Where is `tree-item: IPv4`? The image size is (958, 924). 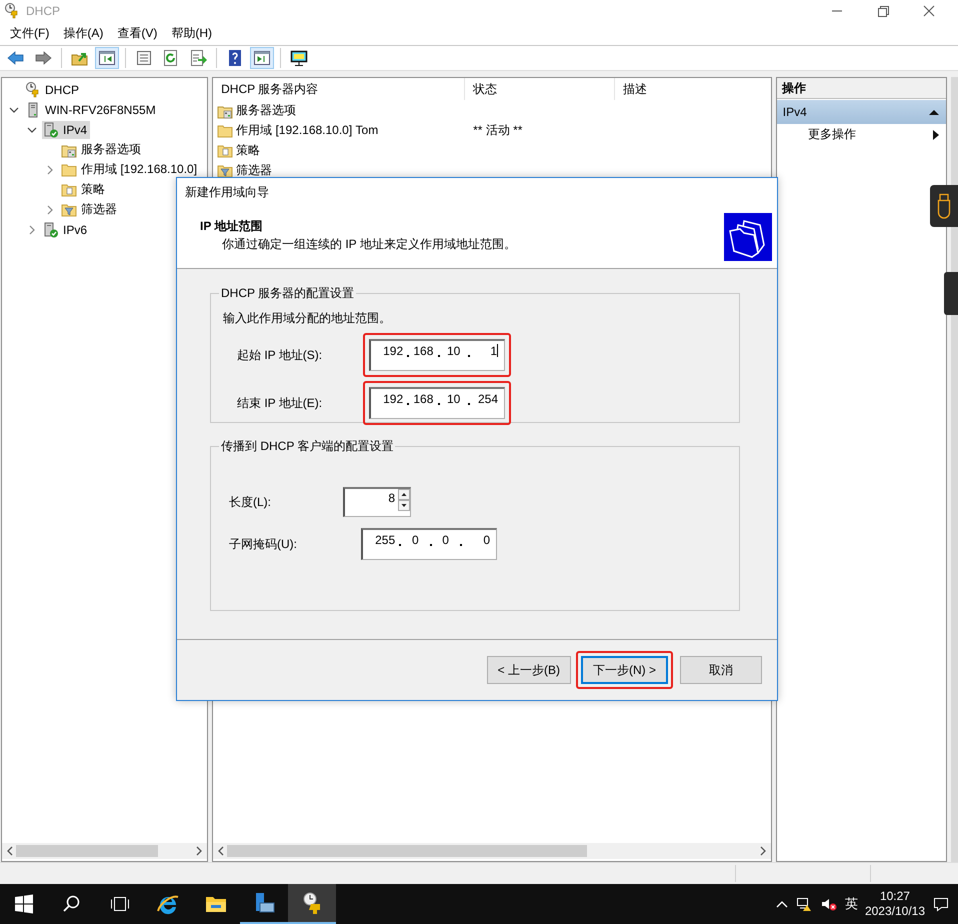 tree-item: IPv4 is located at coordinates (66, 129).